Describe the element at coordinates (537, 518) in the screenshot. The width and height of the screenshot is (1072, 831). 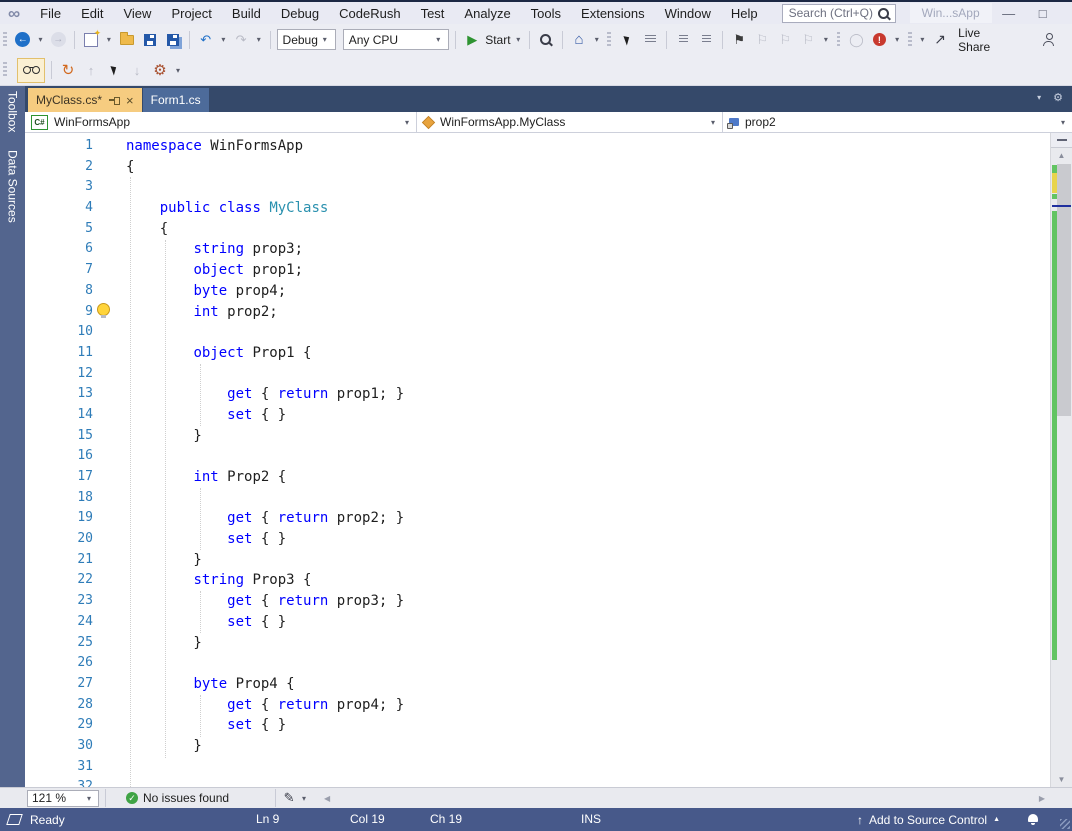
I see `code-line: 19 get { return prop2; }` at that location.